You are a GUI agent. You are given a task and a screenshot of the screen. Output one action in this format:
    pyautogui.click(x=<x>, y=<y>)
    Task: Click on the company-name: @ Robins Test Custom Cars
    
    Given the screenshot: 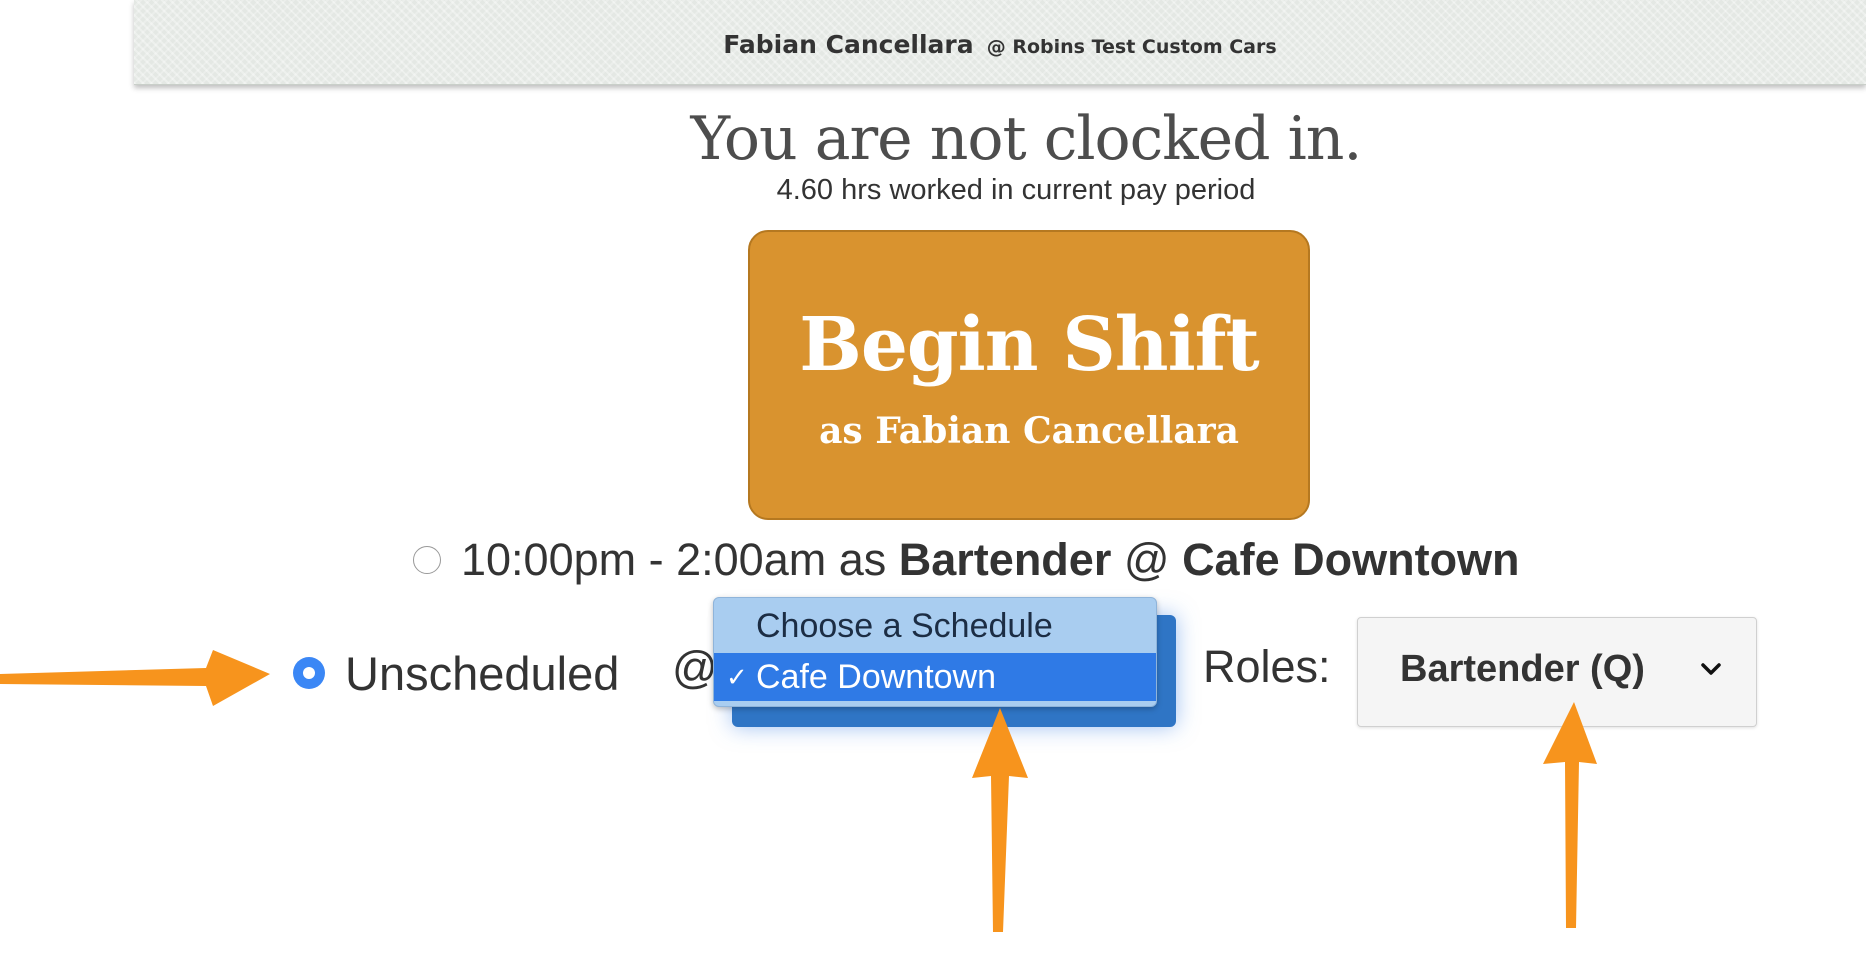 What is the action you would take?
    pyautogui.click(x=1131, y=47)
    